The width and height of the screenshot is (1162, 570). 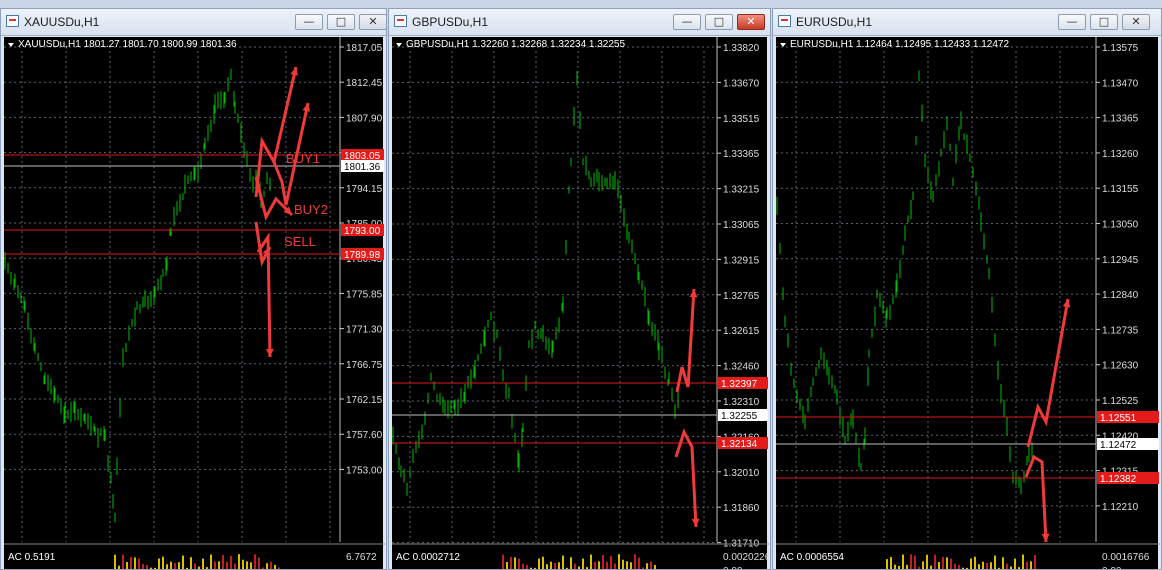 I want to click on window-titlebar: GBPUSDu,H1 — □ ✕, so click(x=579, y=22).